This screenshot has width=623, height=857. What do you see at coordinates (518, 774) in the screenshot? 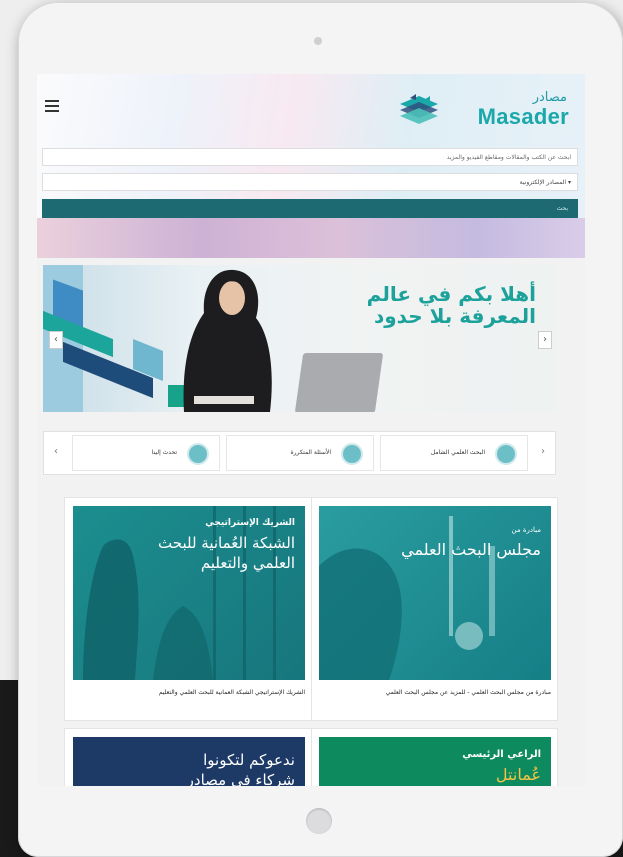
I see `card-overlay-big: عُمانتل` at bounding box center [518, 774].